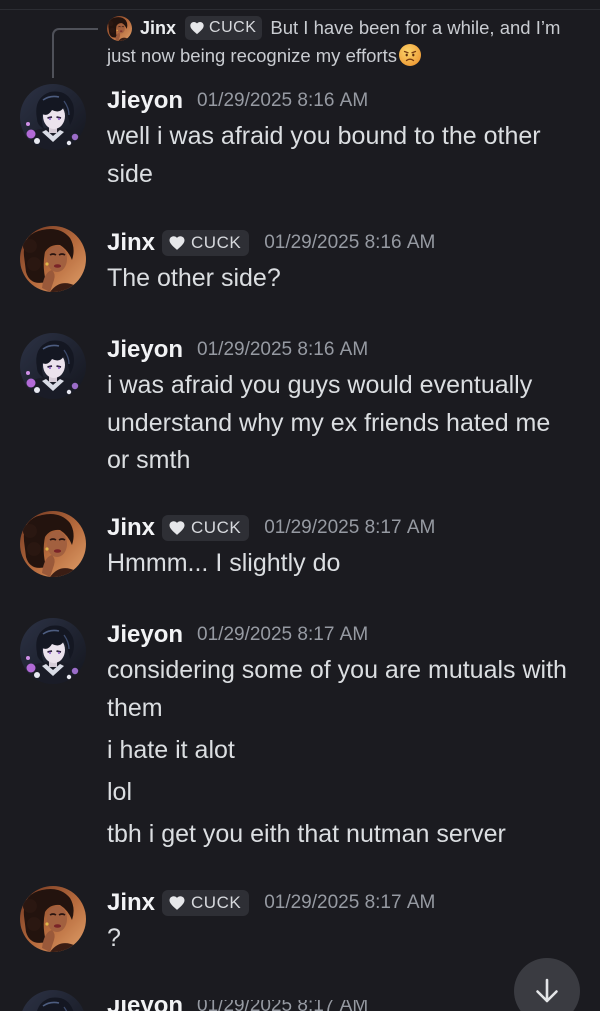 Image resolution: width=600 pixels, height=1011 pixels. Describe the element at coordinates (171, 749) in the screenshot. I see `message-text: i hate it alot` at that location.